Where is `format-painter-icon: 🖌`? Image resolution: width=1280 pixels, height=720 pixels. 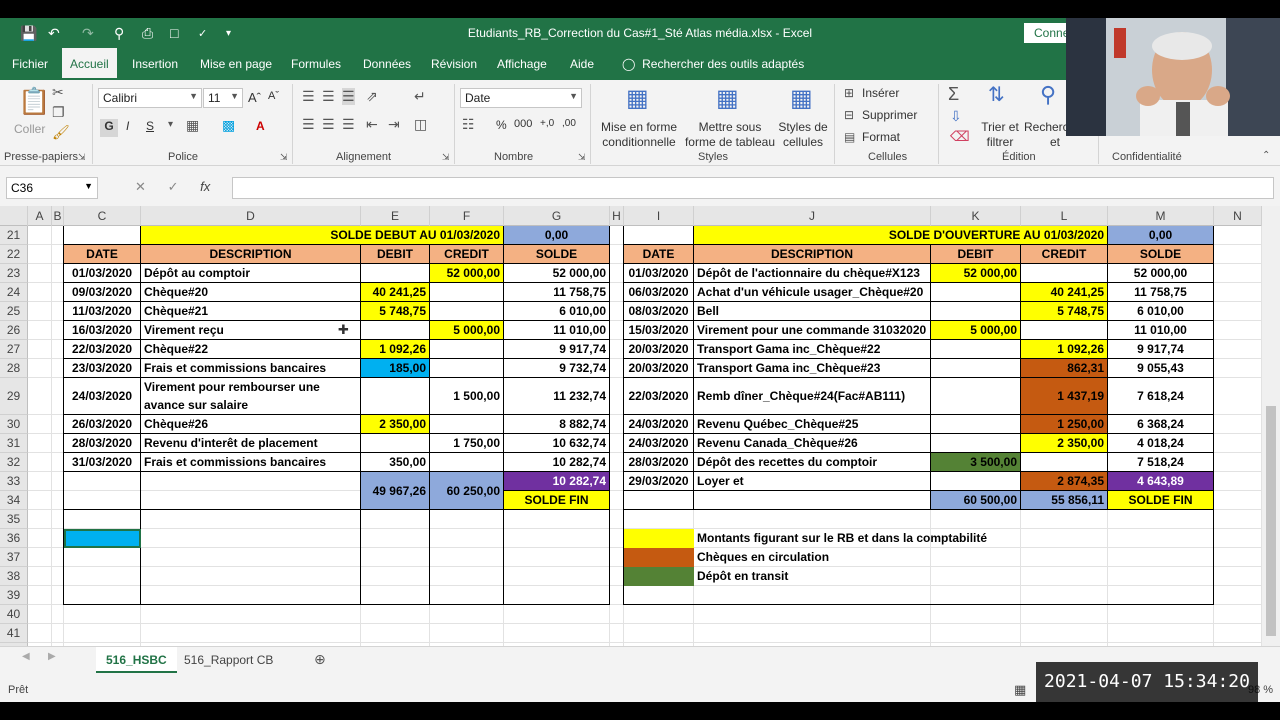 format-painter-icon: 🖌 is located at coordinates (61, 132).